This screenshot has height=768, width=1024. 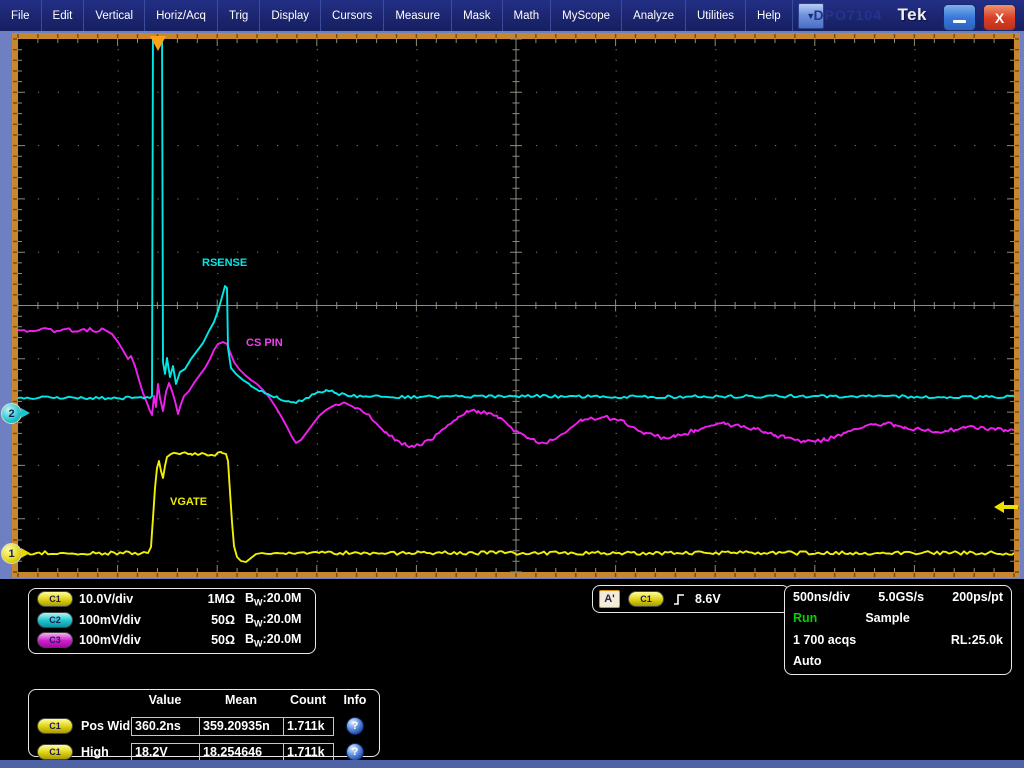 What do you see at coordinates (223, 640) in the screenshot?
I see `channel3-impedance: 50Ω` at bounding box center [223, 640].